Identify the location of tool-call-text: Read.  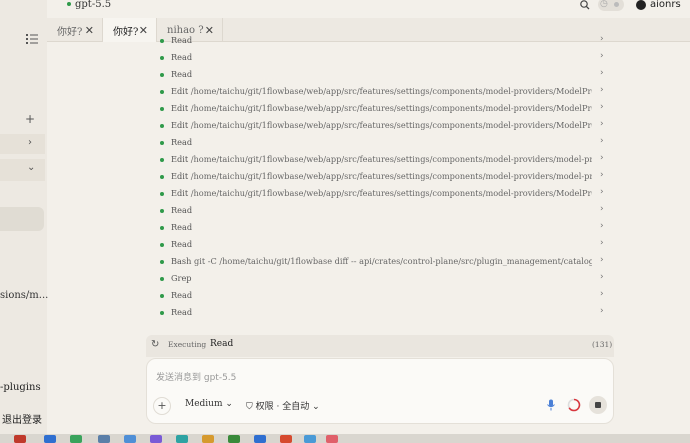
(381, 57).